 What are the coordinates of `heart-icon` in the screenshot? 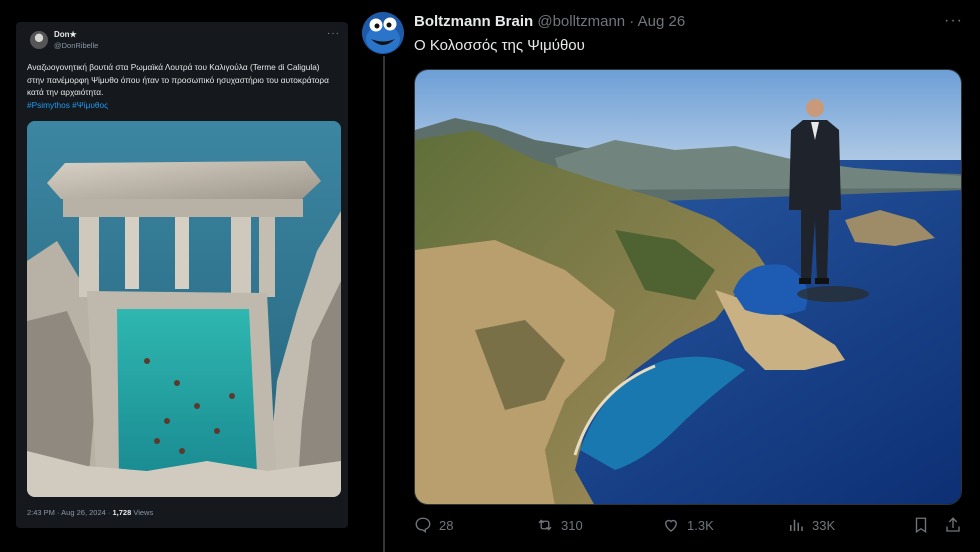 It's located at (671, 525).